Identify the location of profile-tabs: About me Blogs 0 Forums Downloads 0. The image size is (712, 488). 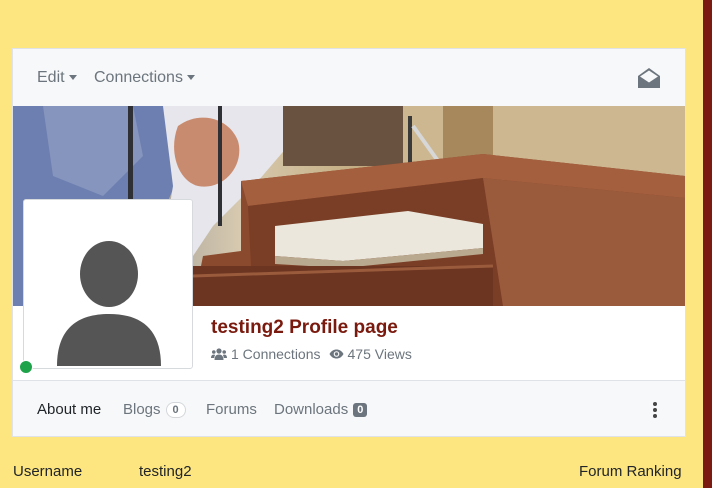
(349, 408).